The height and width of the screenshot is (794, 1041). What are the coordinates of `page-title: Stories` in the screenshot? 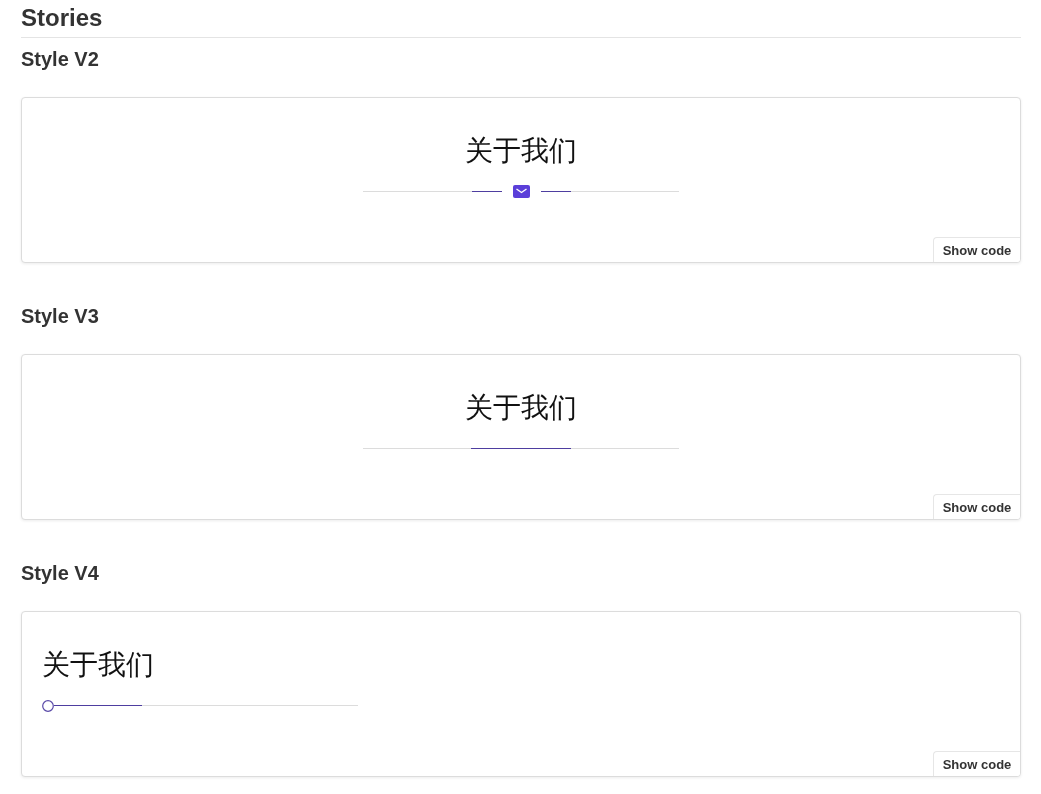 It's located at (521, 19).